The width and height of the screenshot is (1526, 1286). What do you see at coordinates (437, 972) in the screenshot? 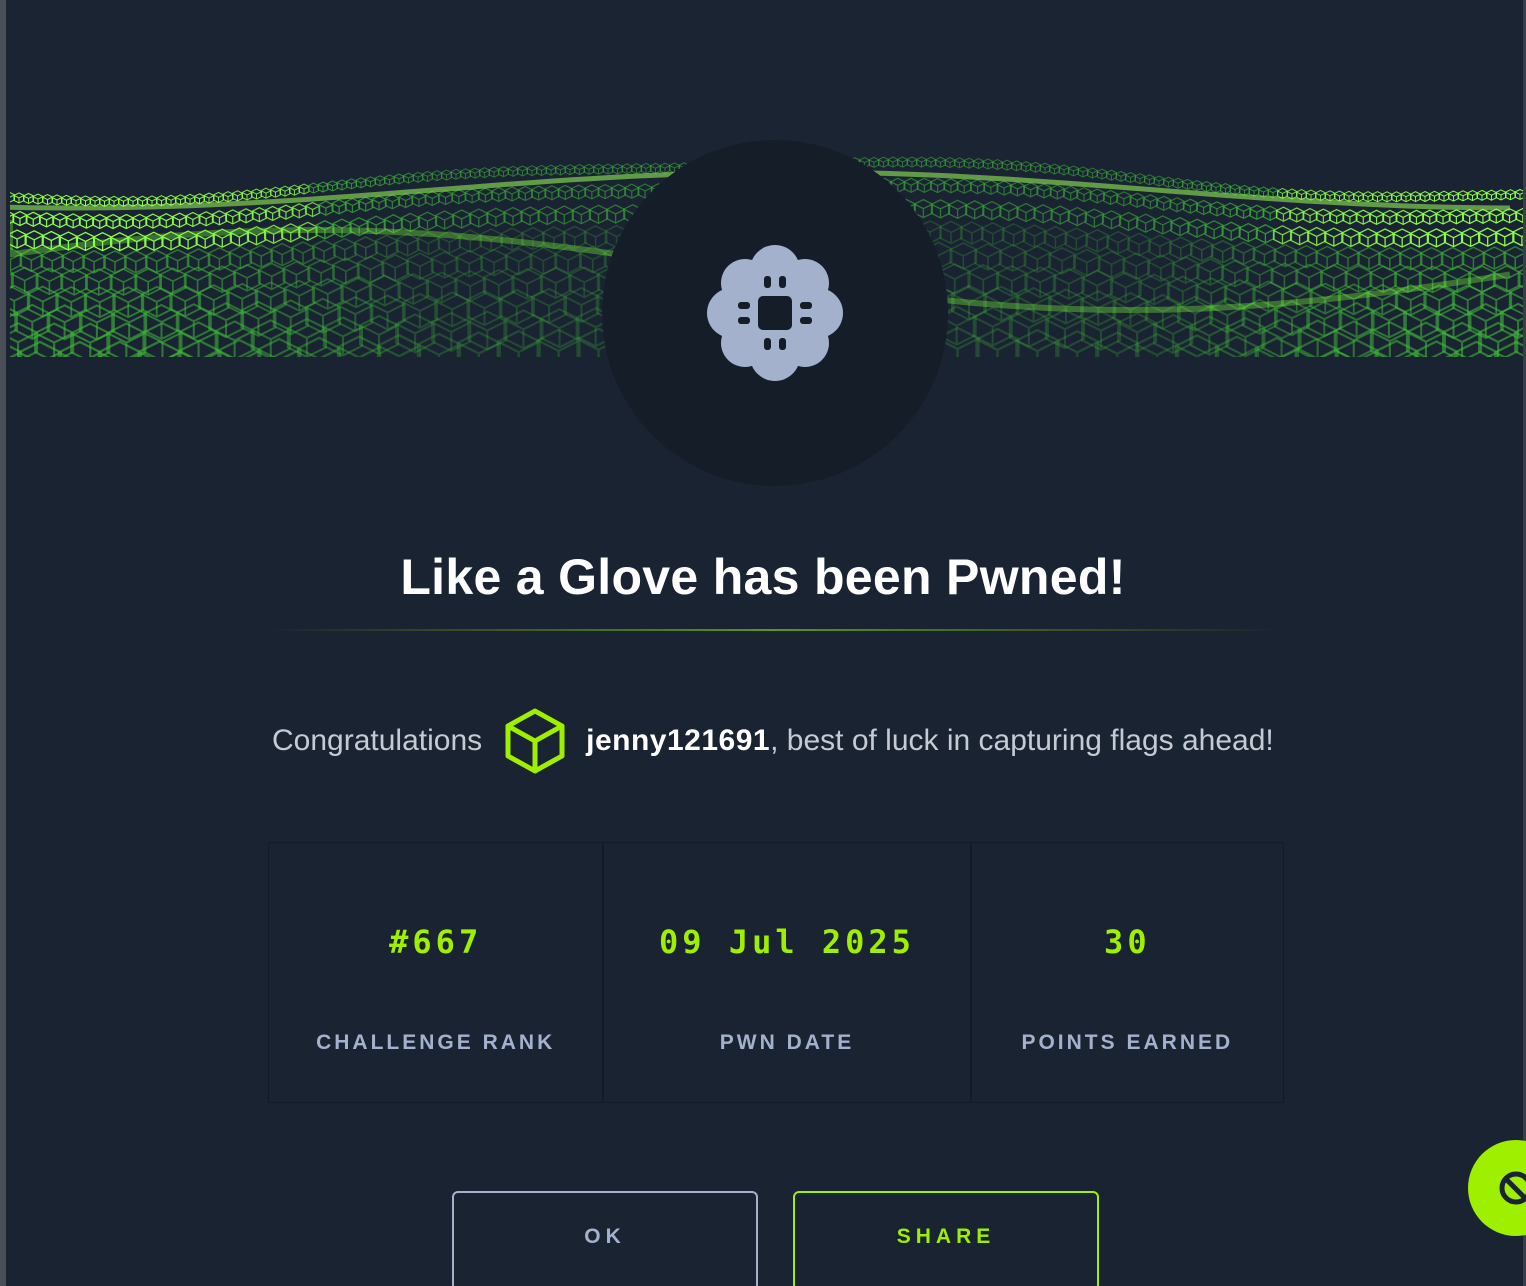
I see `stat-challenge-rank: #667 CHALLENGE RANK` at bounding box center [437, 972].